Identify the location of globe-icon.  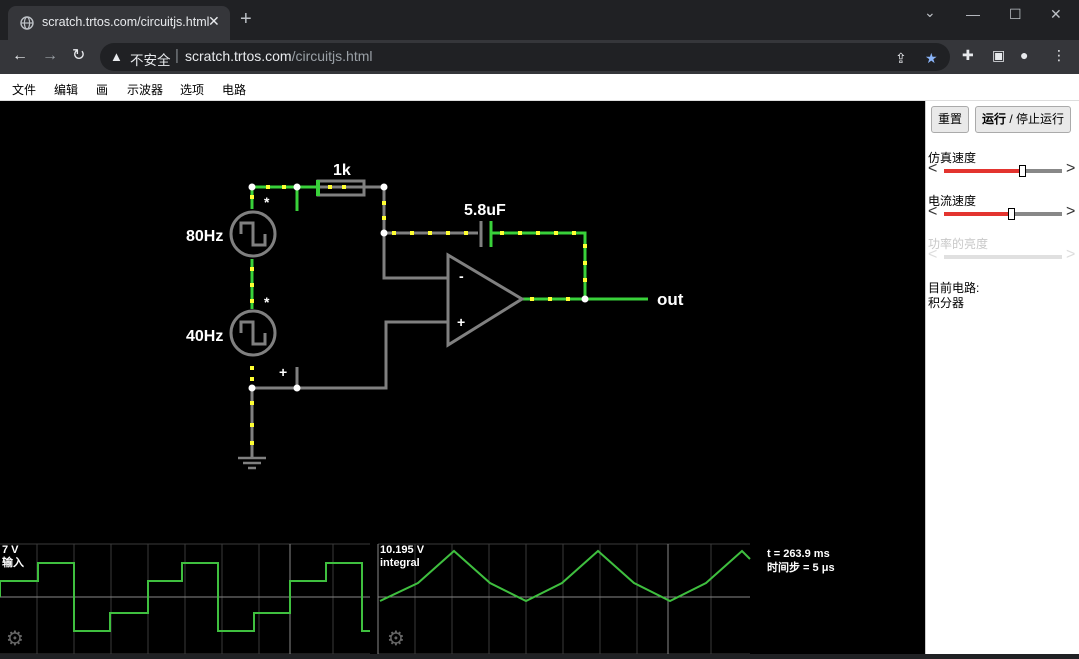
(27, 23).